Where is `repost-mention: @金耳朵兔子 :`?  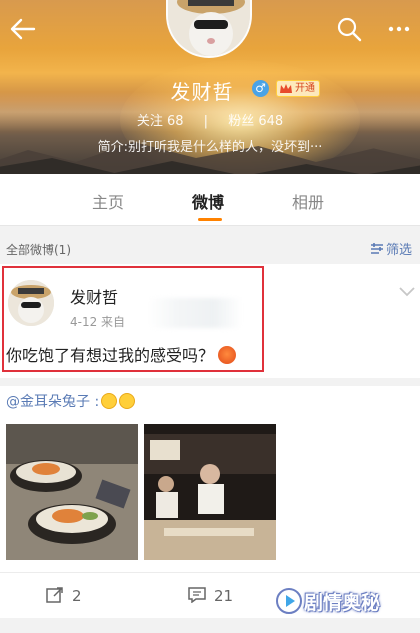
repost-mention: @金耳朵兔子 : is located at coordinates (71, 401).